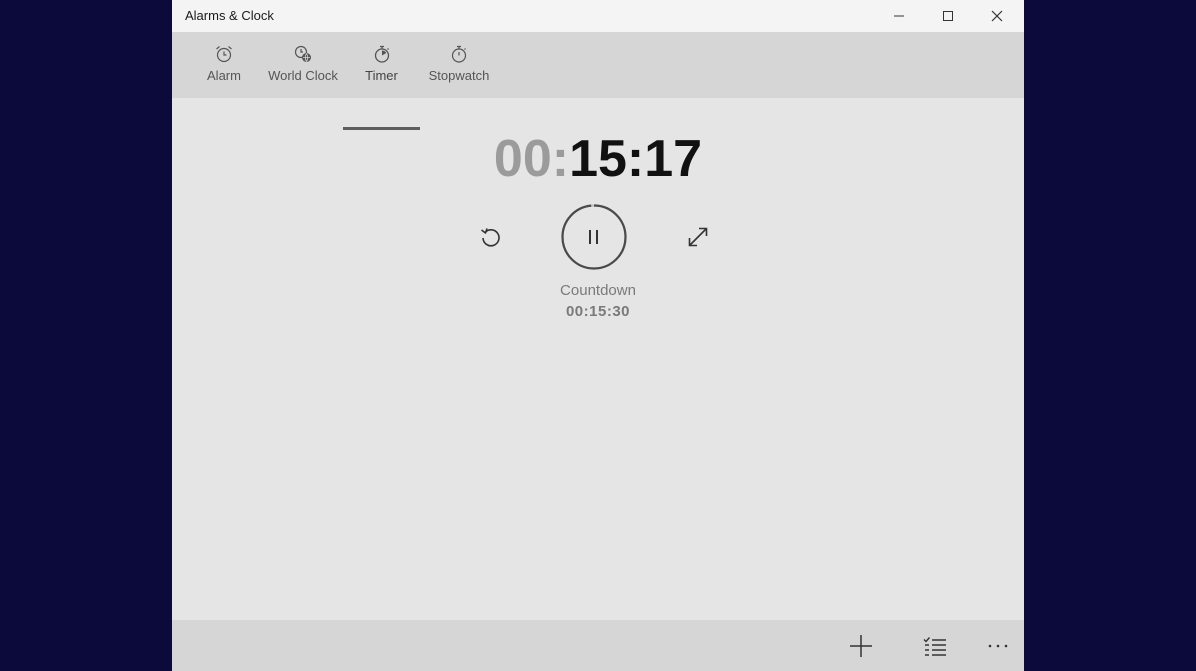  Describe the element at coordinates (598, 81) in the screenshot. I see `tab-bar: Alarm World Clock Timer Stopwatch` at that location.